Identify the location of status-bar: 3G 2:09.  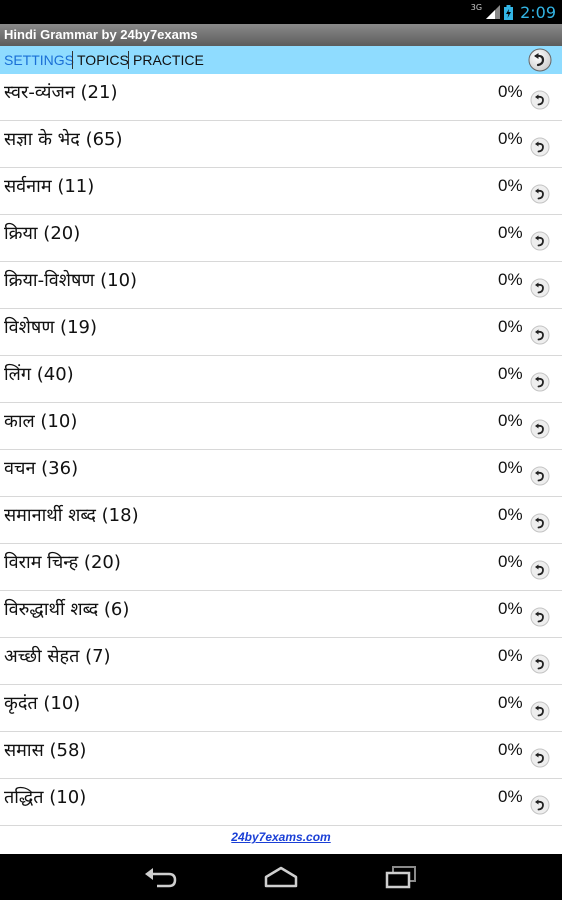
(281, 12).